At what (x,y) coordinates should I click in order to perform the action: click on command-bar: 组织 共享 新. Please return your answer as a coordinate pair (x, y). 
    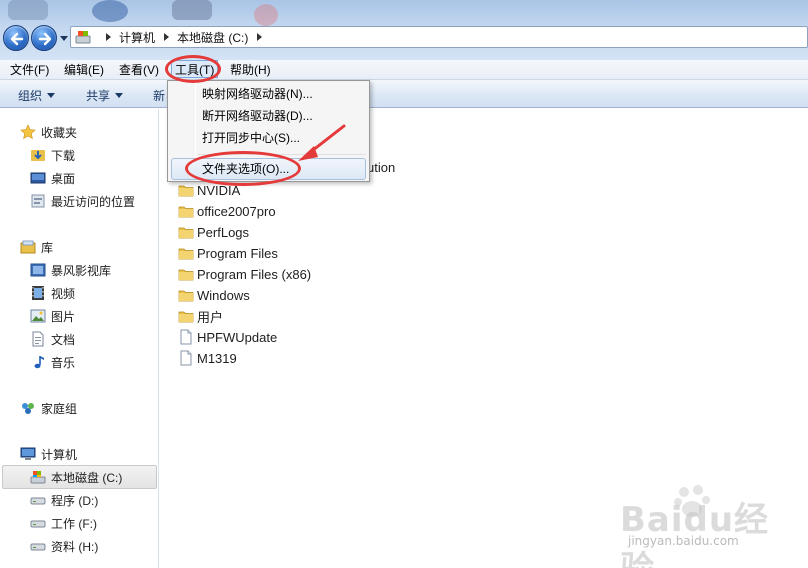
    Looking at the image, I should click on (404, 94).